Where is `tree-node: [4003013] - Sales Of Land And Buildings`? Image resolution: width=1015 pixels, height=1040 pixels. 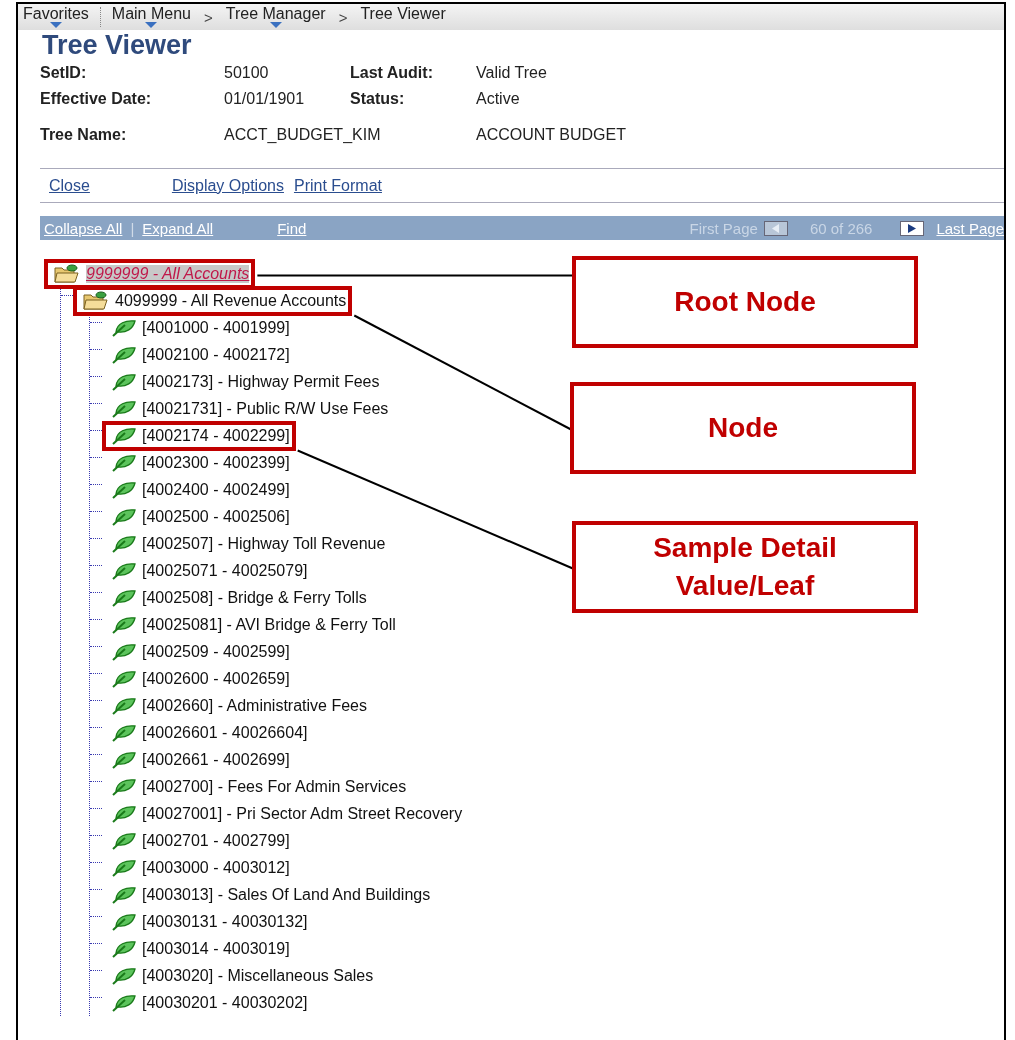 tree-node: [4003013] - Sales Of Land And Buildings is located at coordinates (286, 894).